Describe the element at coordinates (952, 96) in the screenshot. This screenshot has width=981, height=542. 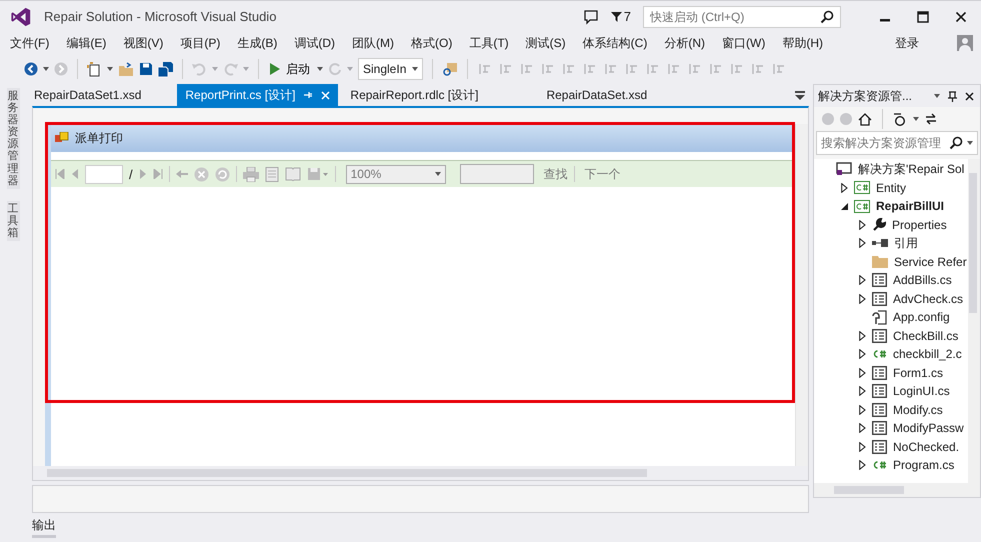
I see `pin-icon` at that location.